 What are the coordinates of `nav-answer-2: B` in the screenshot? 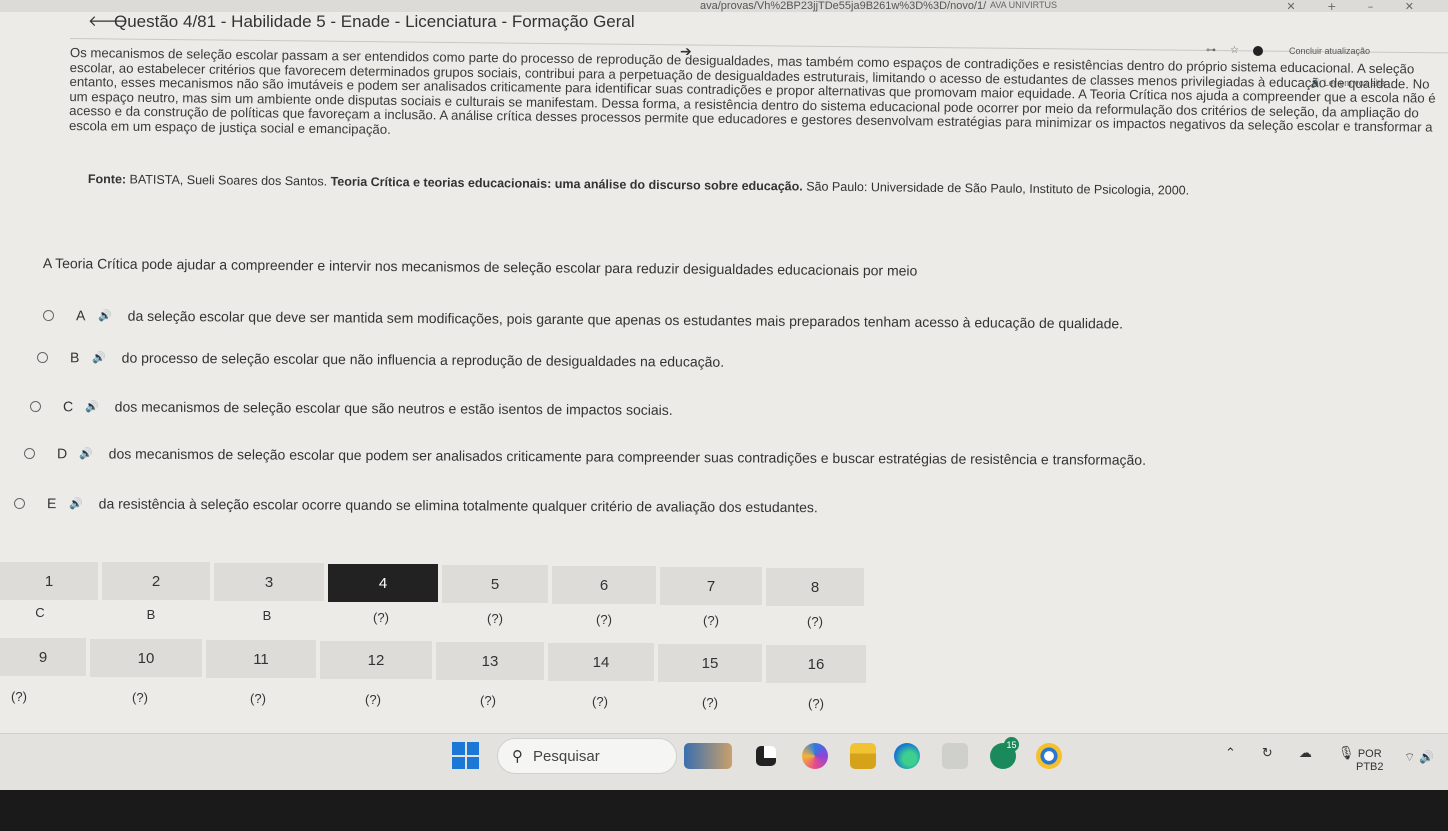 It's located at (151, 614).